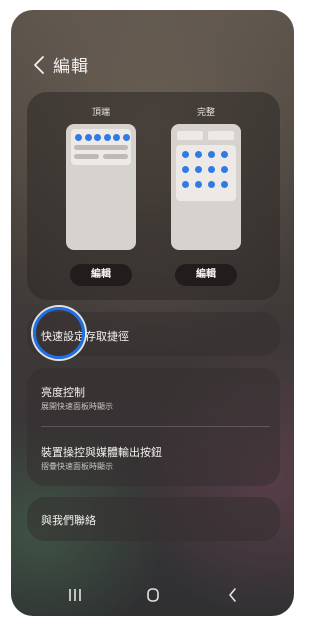 This screenshot has height=625, width=320. Describe the element at coordinates (206, 187) in the screenshot. I see `full-panel-screen` at that location.